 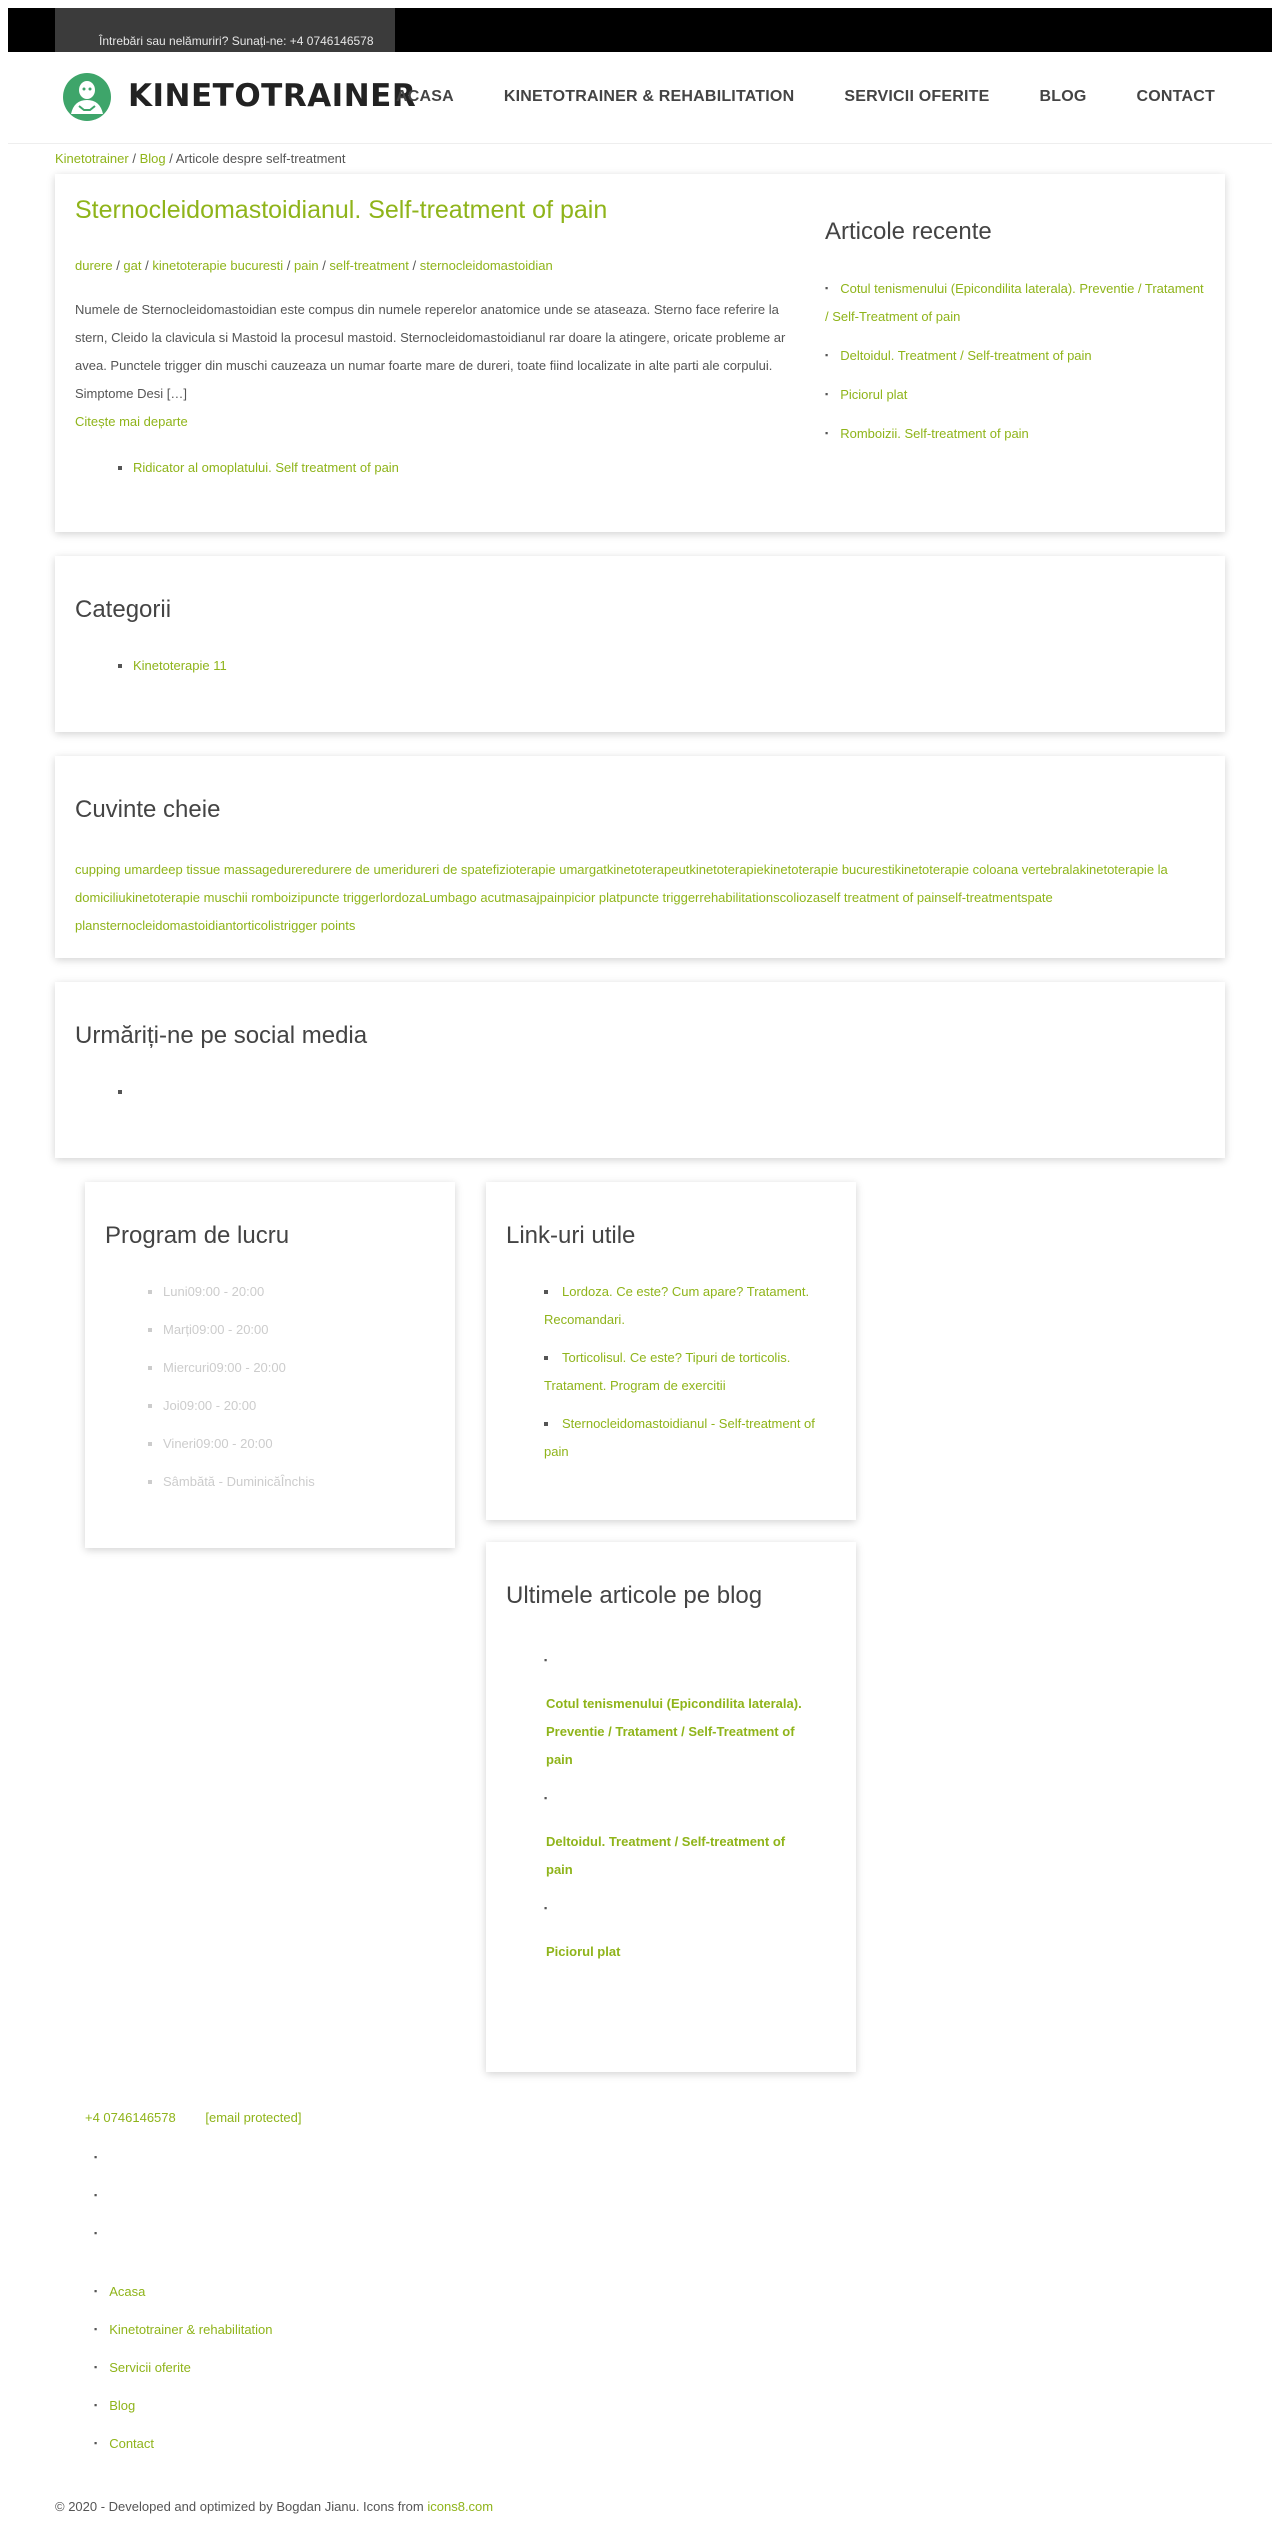 What do you see at coordinates (150, 2367) in the screenshot?
I see `footer-nav-servicii: Servicii oferite` at bounding box center [150, 2367].